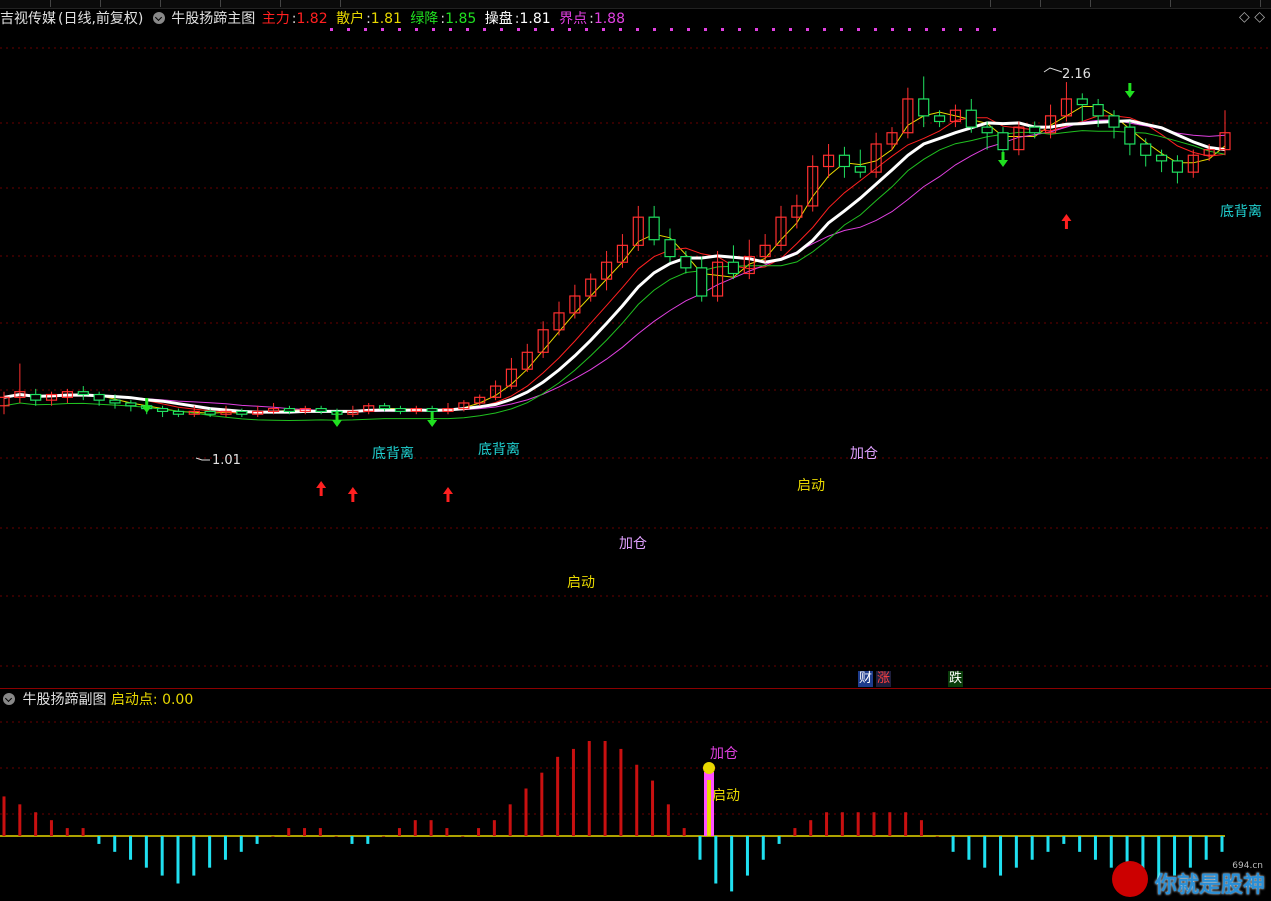 The width and height of the screenshot is (1271, 901). I want to click on high-pointer-icon, so click(1053, 70).